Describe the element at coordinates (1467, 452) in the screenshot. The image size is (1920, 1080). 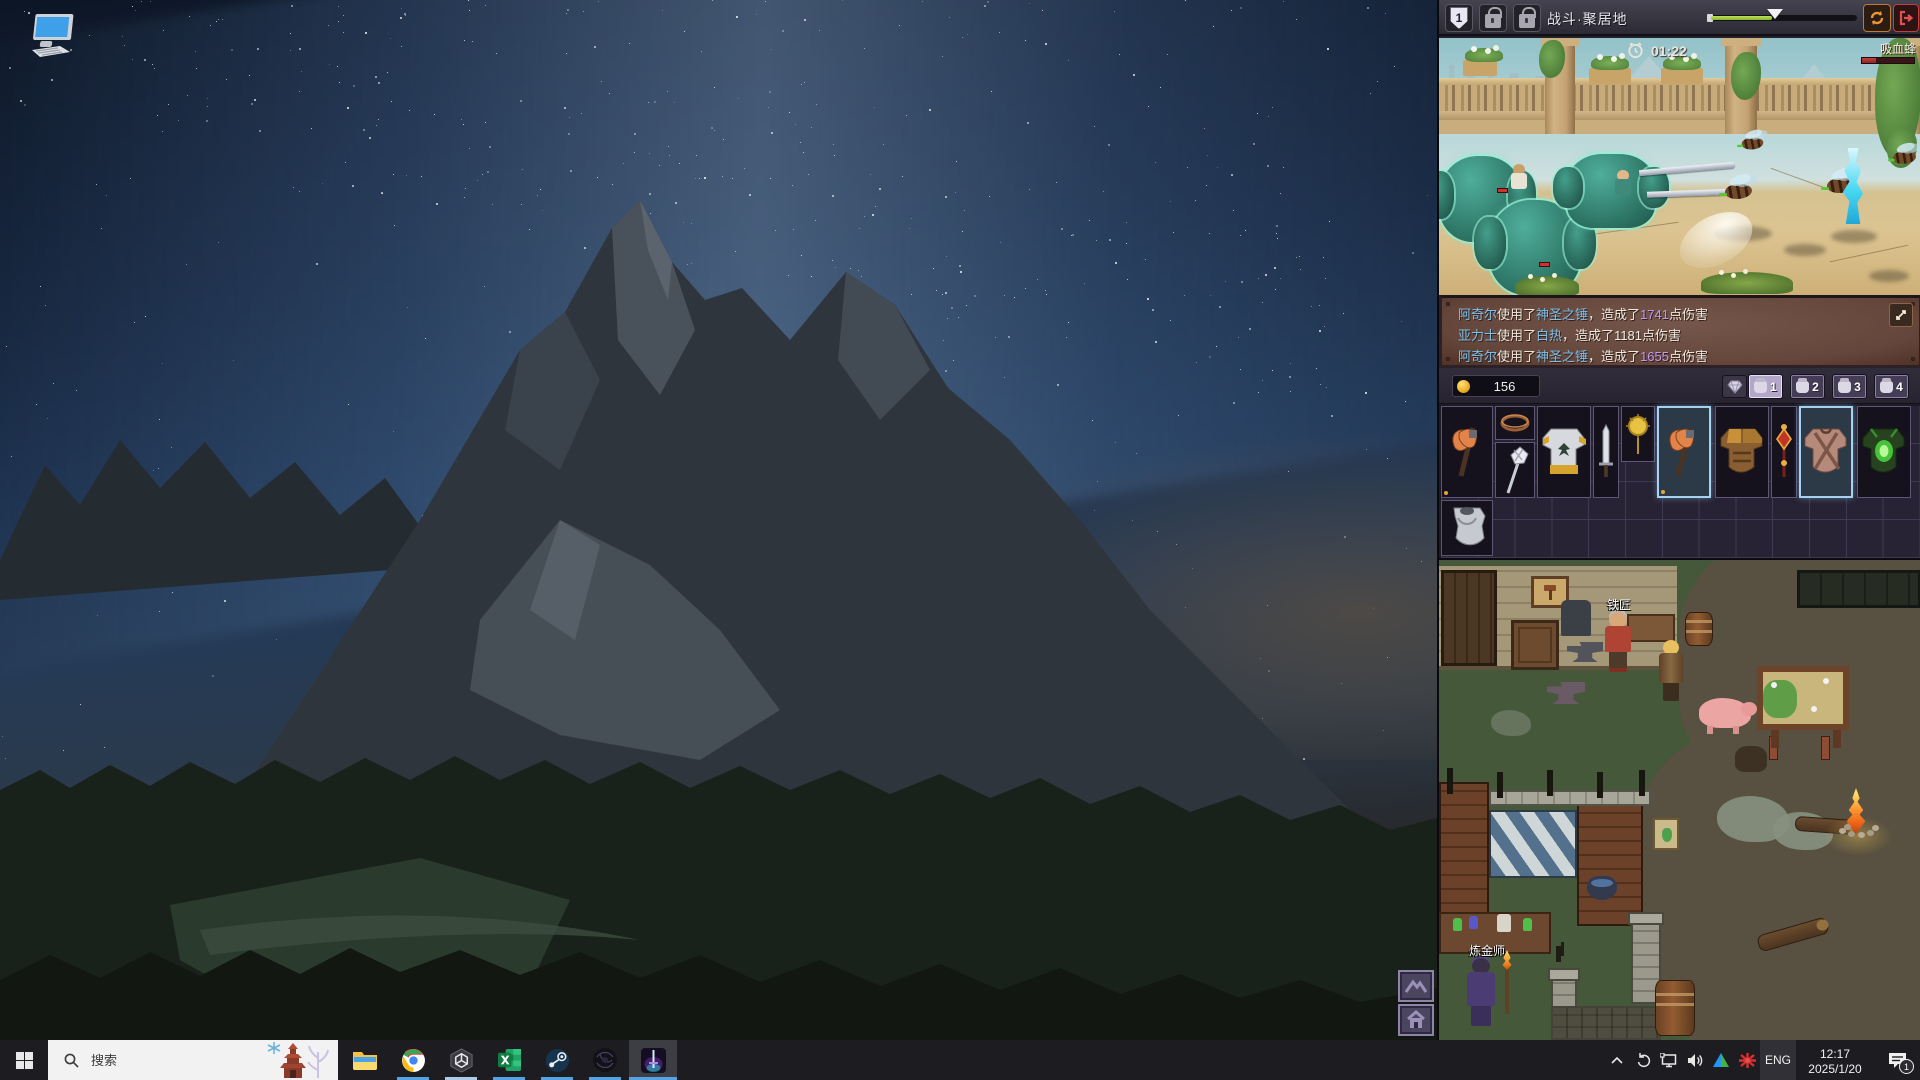
I see `item-battle-axe` at that location.